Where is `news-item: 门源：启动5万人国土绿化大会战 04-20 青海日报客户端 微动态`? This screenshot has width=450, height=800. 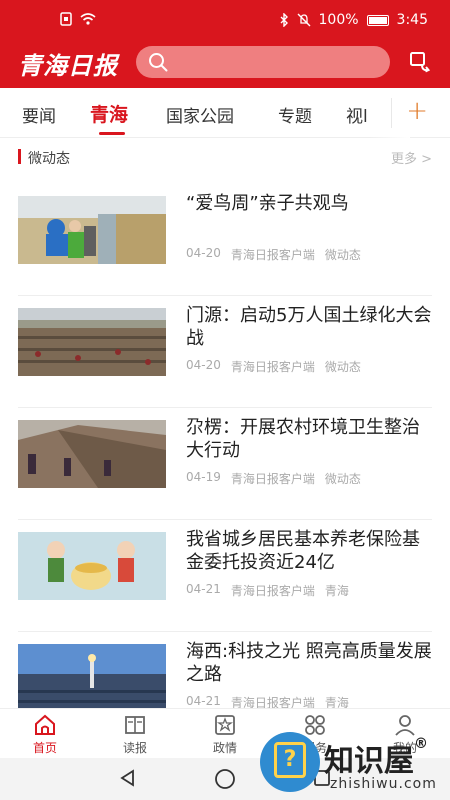
news-item: 门源：启动5万人国土绿化大会战 04-20 青海日报客户端 微动态 is located at coordinates (225, 352).